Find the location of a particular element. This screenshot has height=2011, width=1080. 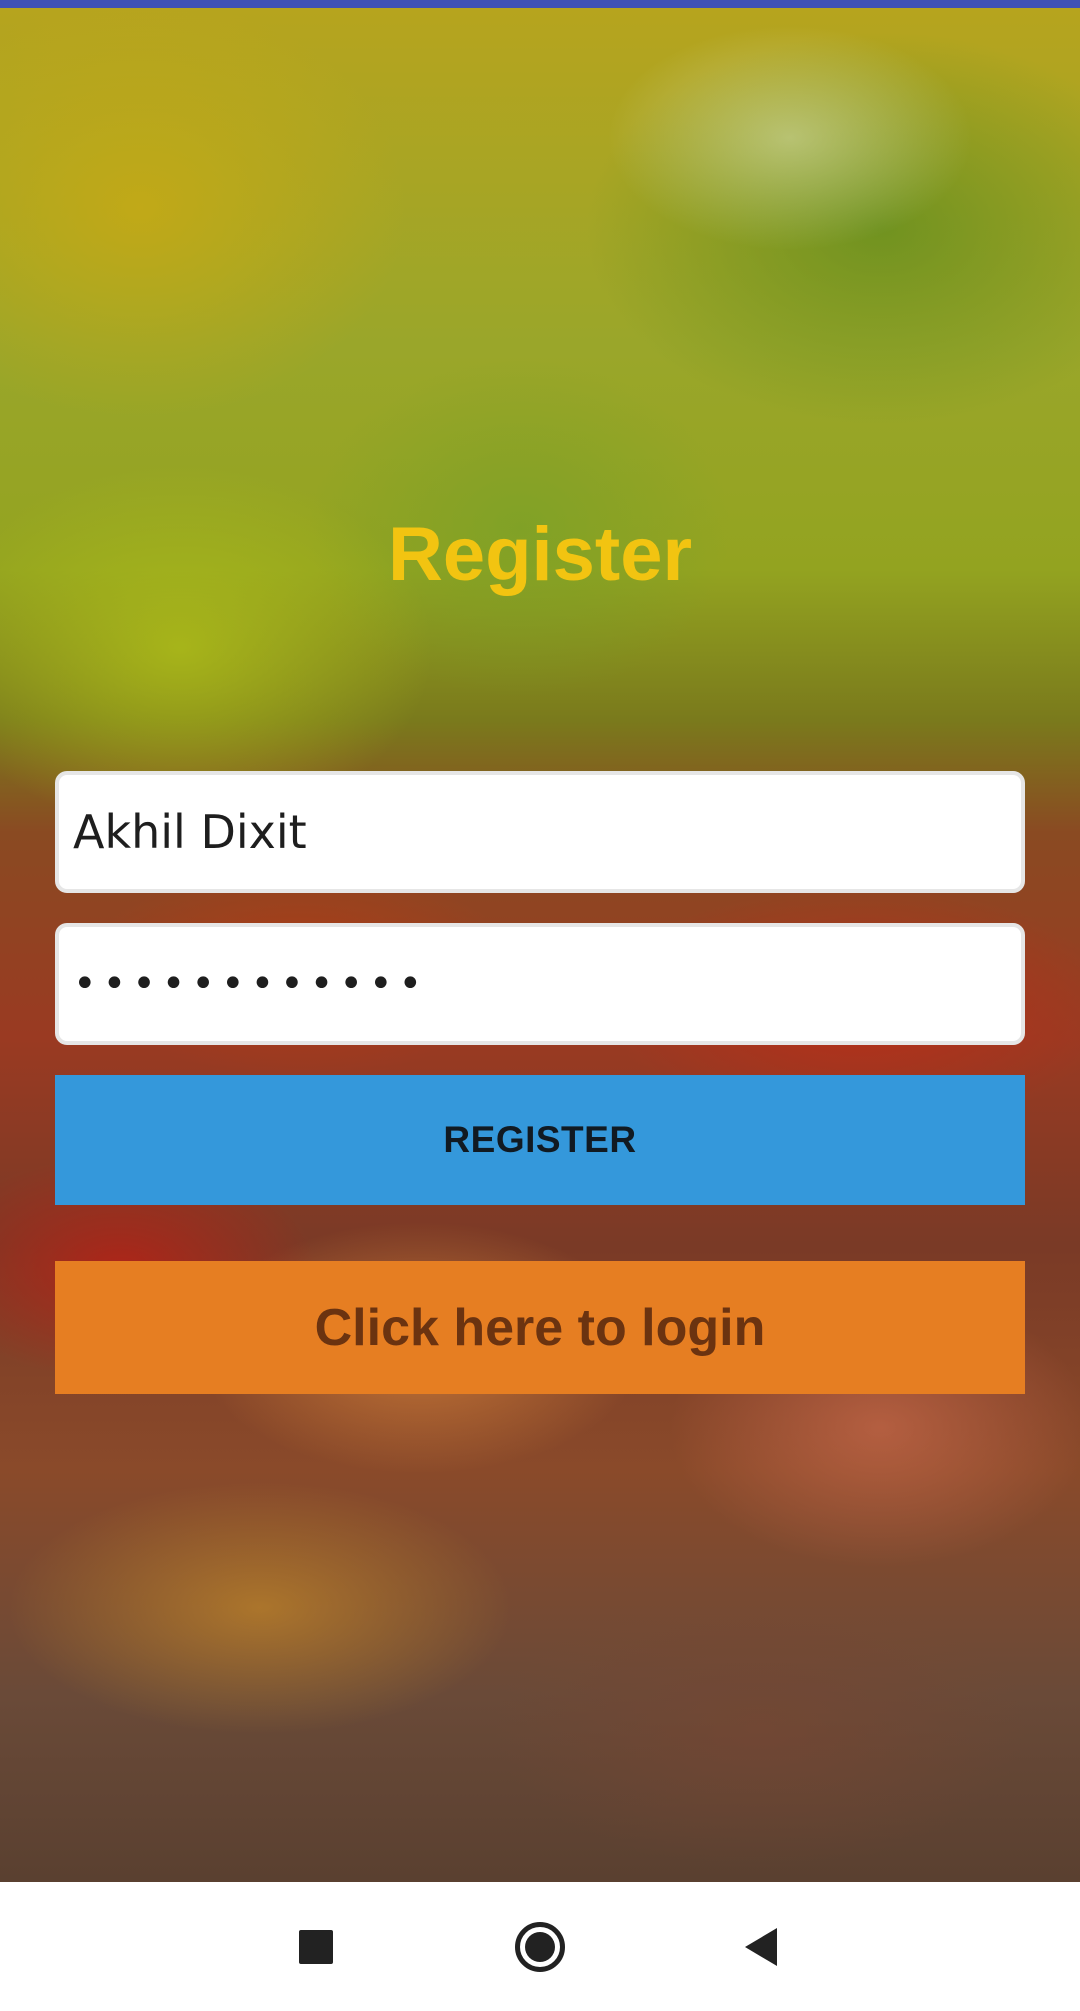

square-icon is located at coordinates (316, 1946).